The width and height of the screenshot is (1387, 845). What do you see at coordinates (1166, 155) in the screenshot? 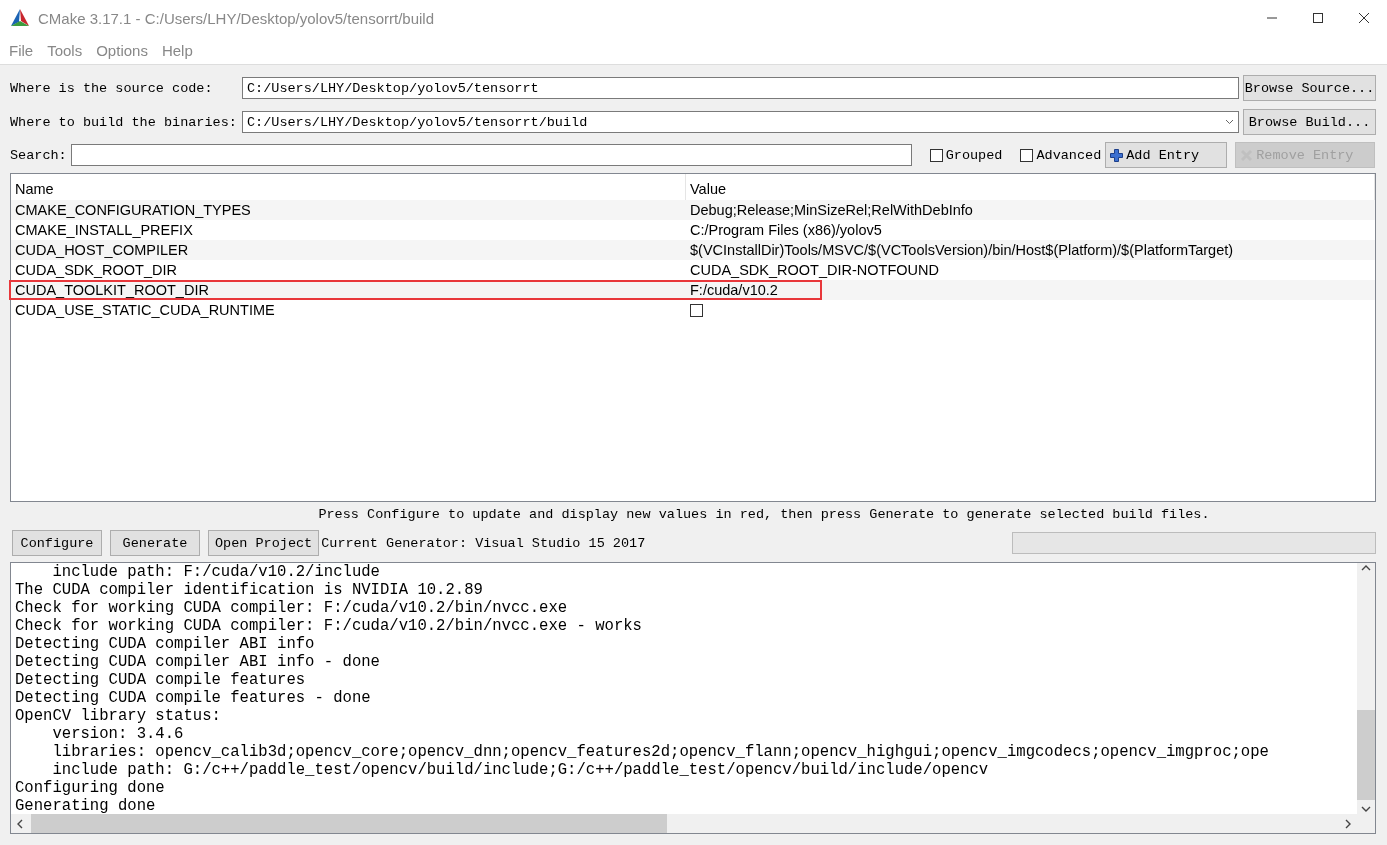
I see `add-entry-button: Add Entry` at bounding box center [1166, 155].